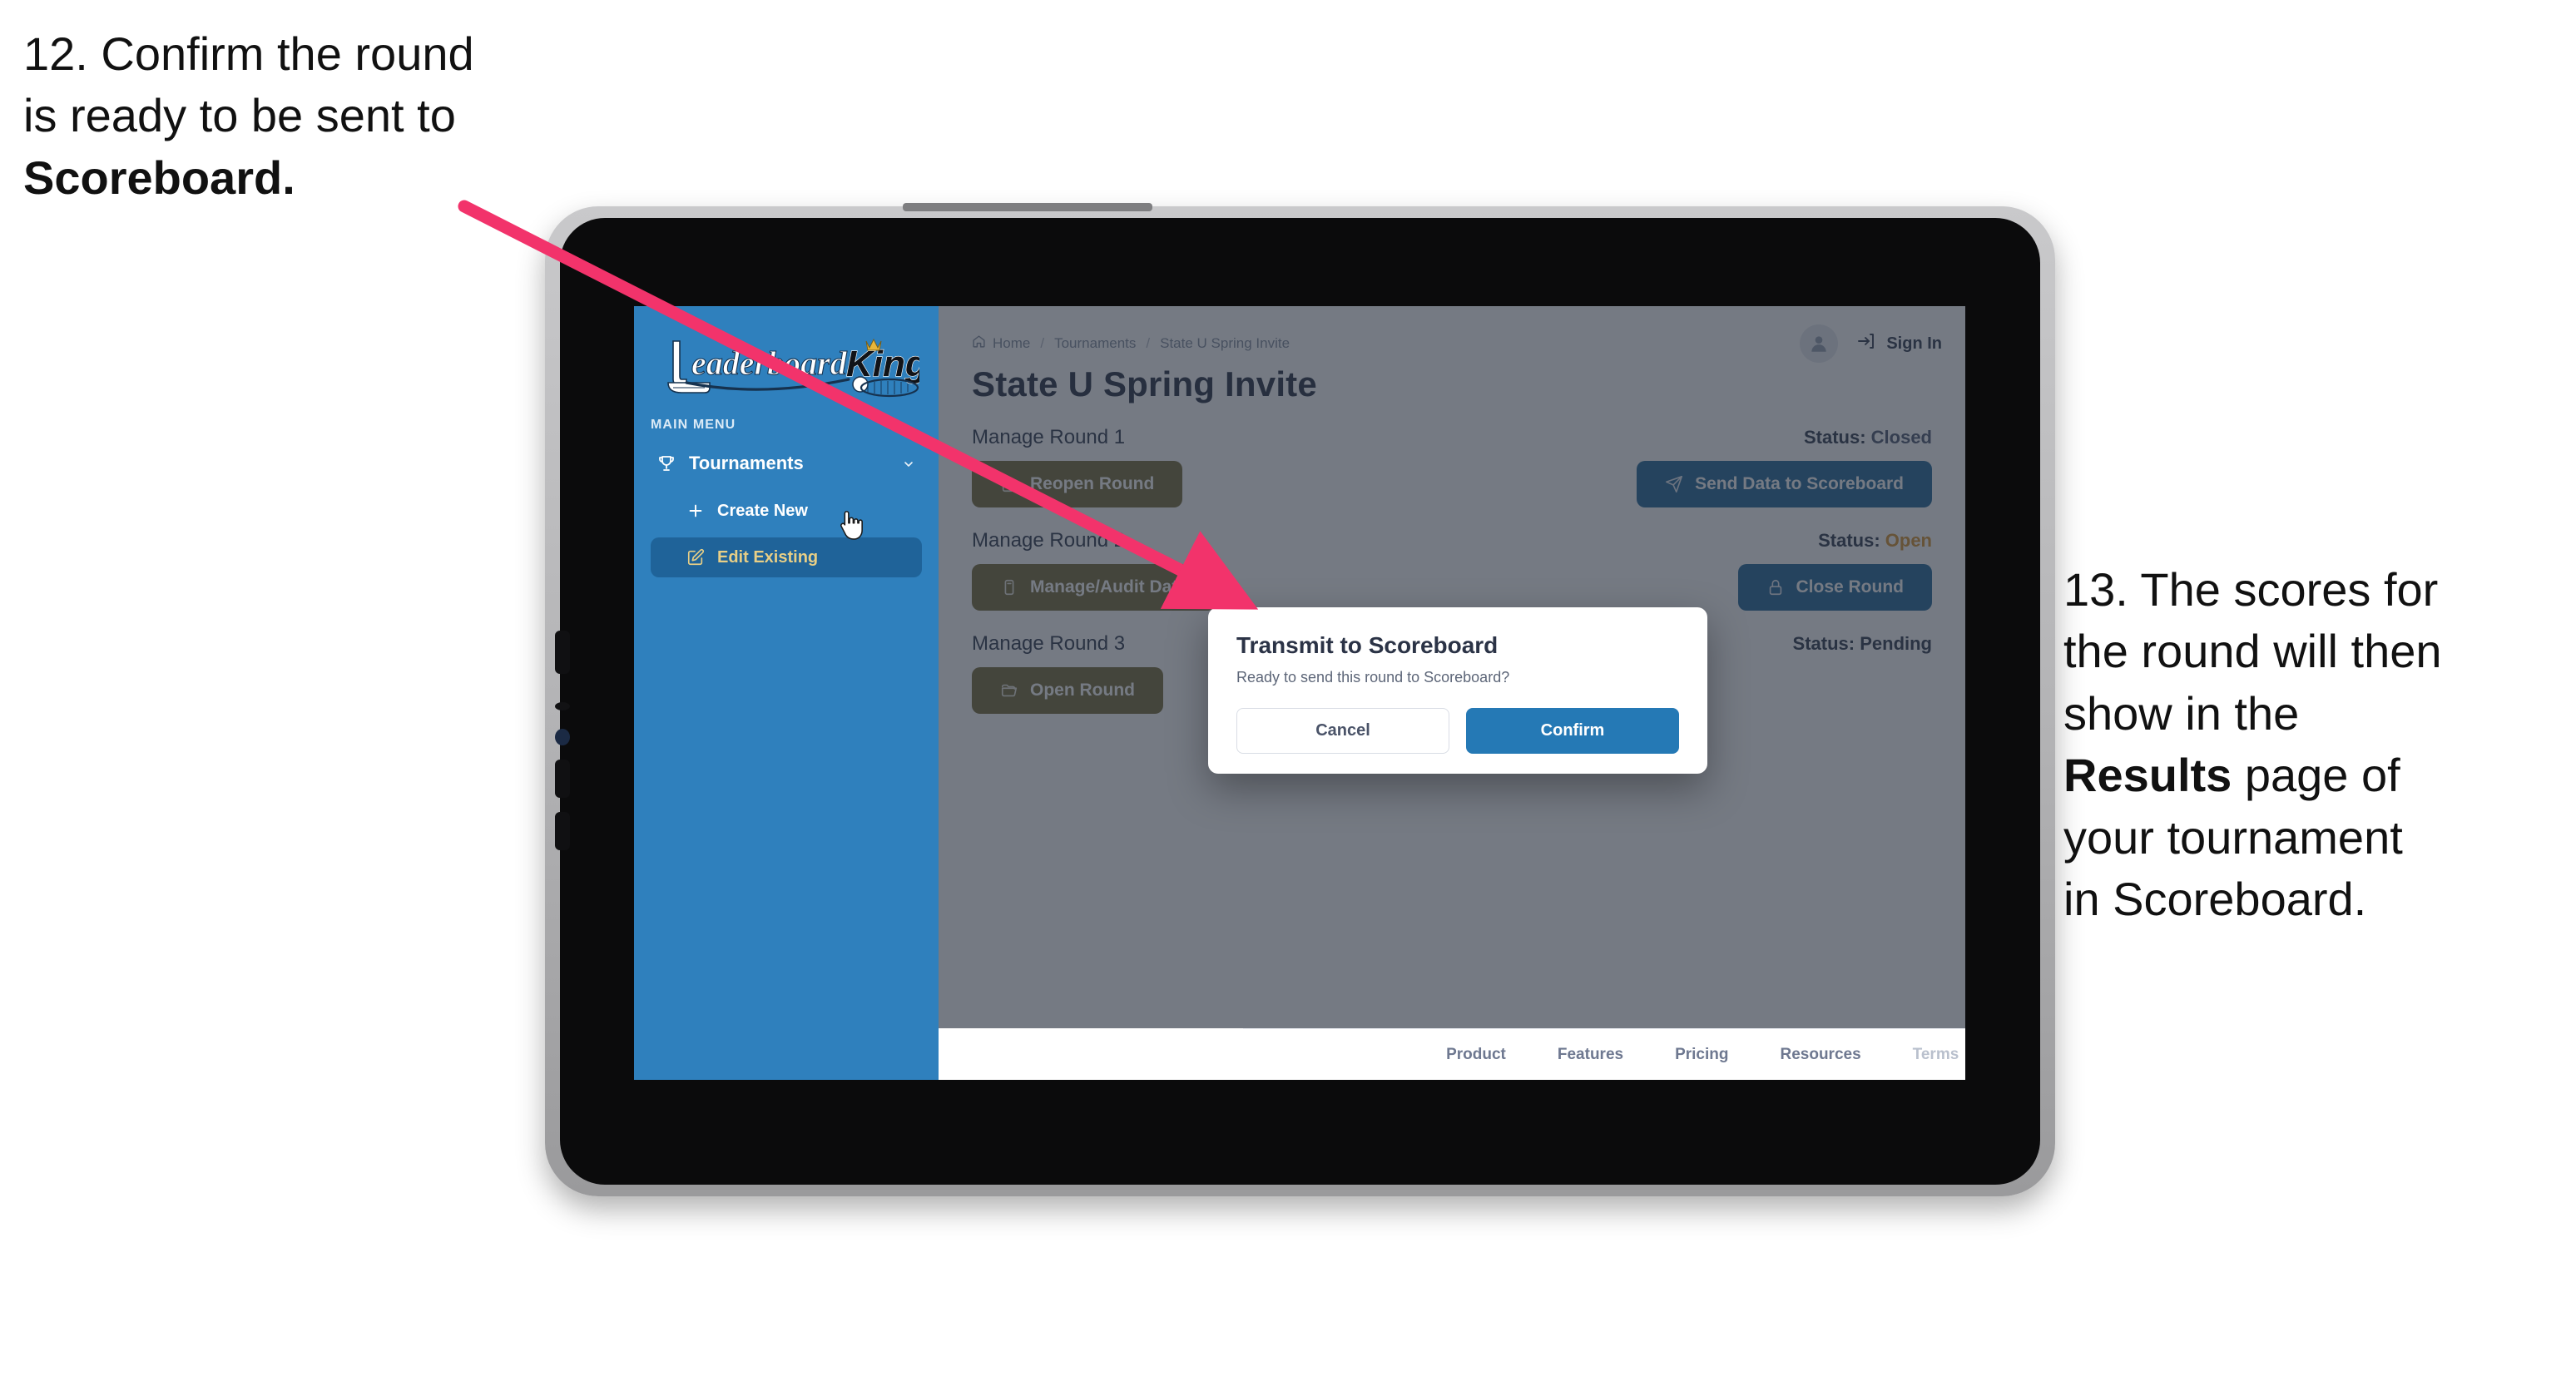 This screenshot has height=1386, width=2576. I want to click on send-data-to-scoreboard-label: Send Data to Scoreboard, so click(1799, 483).